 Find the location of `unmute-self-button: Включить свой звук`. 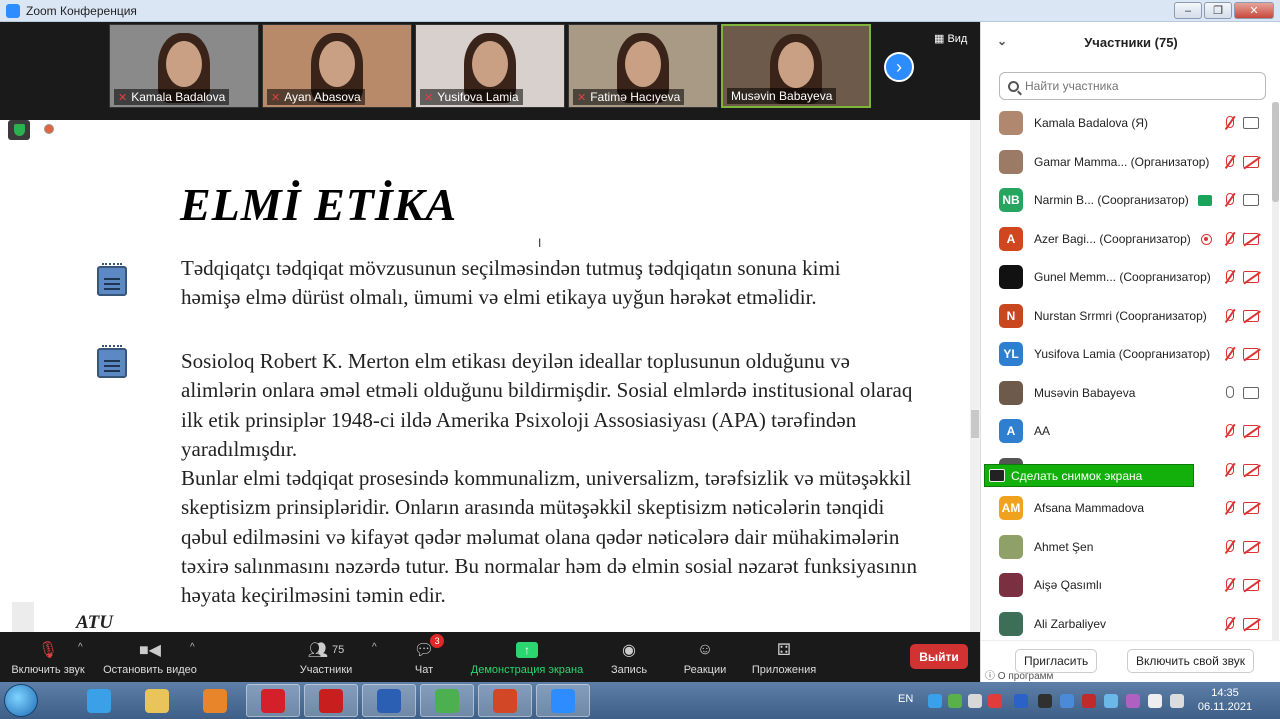

unmute-self-button: Включить свой звук is located at coordinates (1190, 661).